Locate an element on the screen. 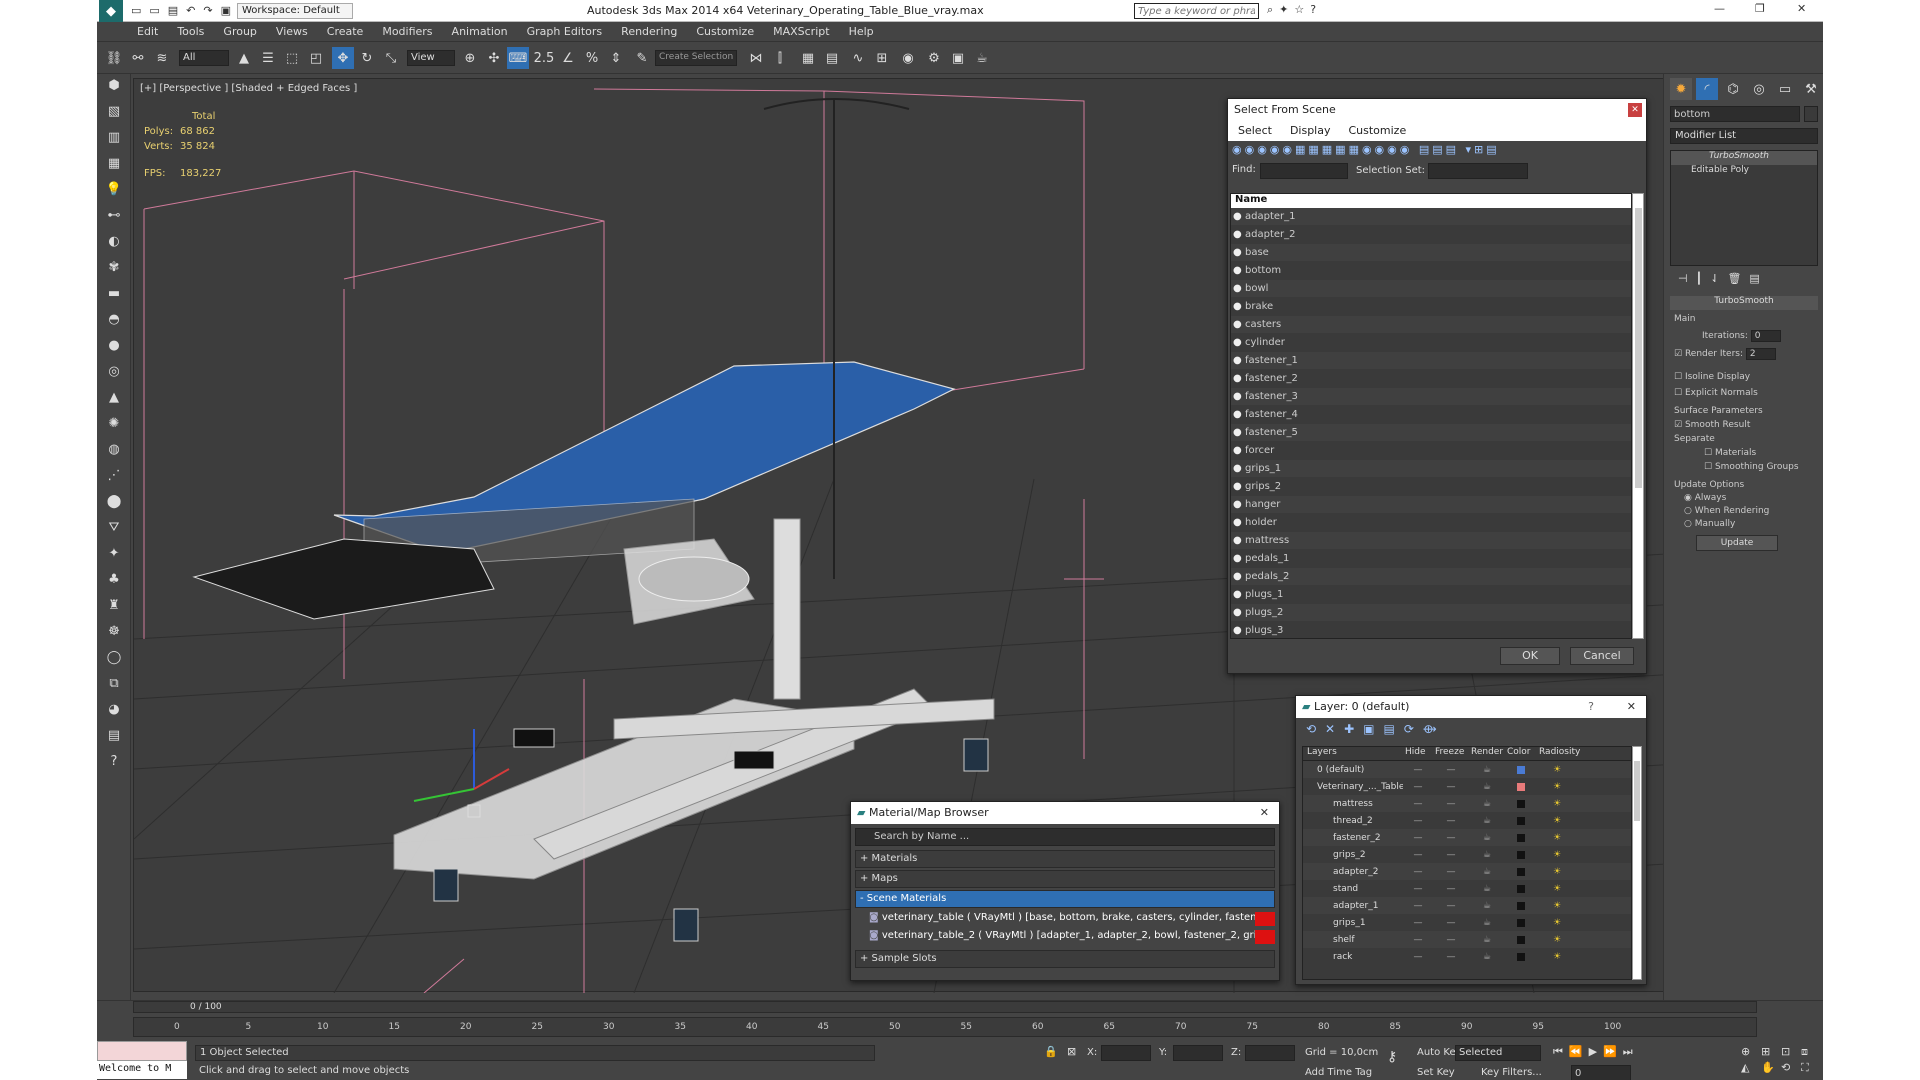 The image size is (1920, 1080). menu-customize: Customize is located at coordinates (725, 31).